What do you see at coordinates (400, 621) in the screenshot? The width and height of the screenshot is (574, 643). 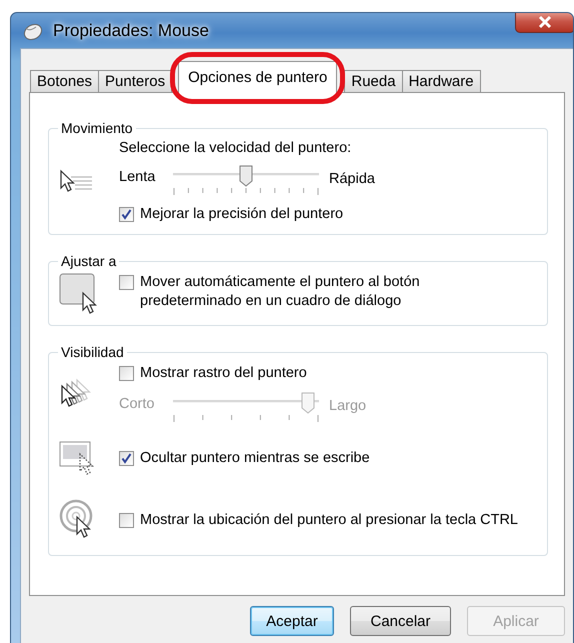 I see `dialog-button: Cancelar` at bounding box center [400, 621].